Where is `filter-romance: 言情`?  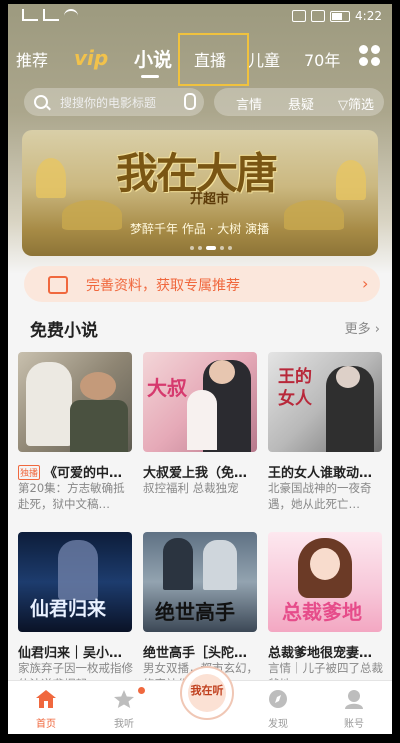 filter-romance: 言情 is located at coordinates (249, 103).